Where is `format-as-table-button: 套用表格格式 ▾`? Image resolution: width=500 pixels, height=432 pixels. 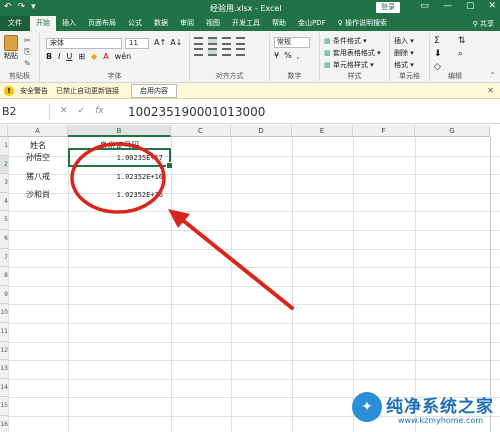 format-as-table-button: 套用表格格式 ▾ is located at coordinates (352, 53).